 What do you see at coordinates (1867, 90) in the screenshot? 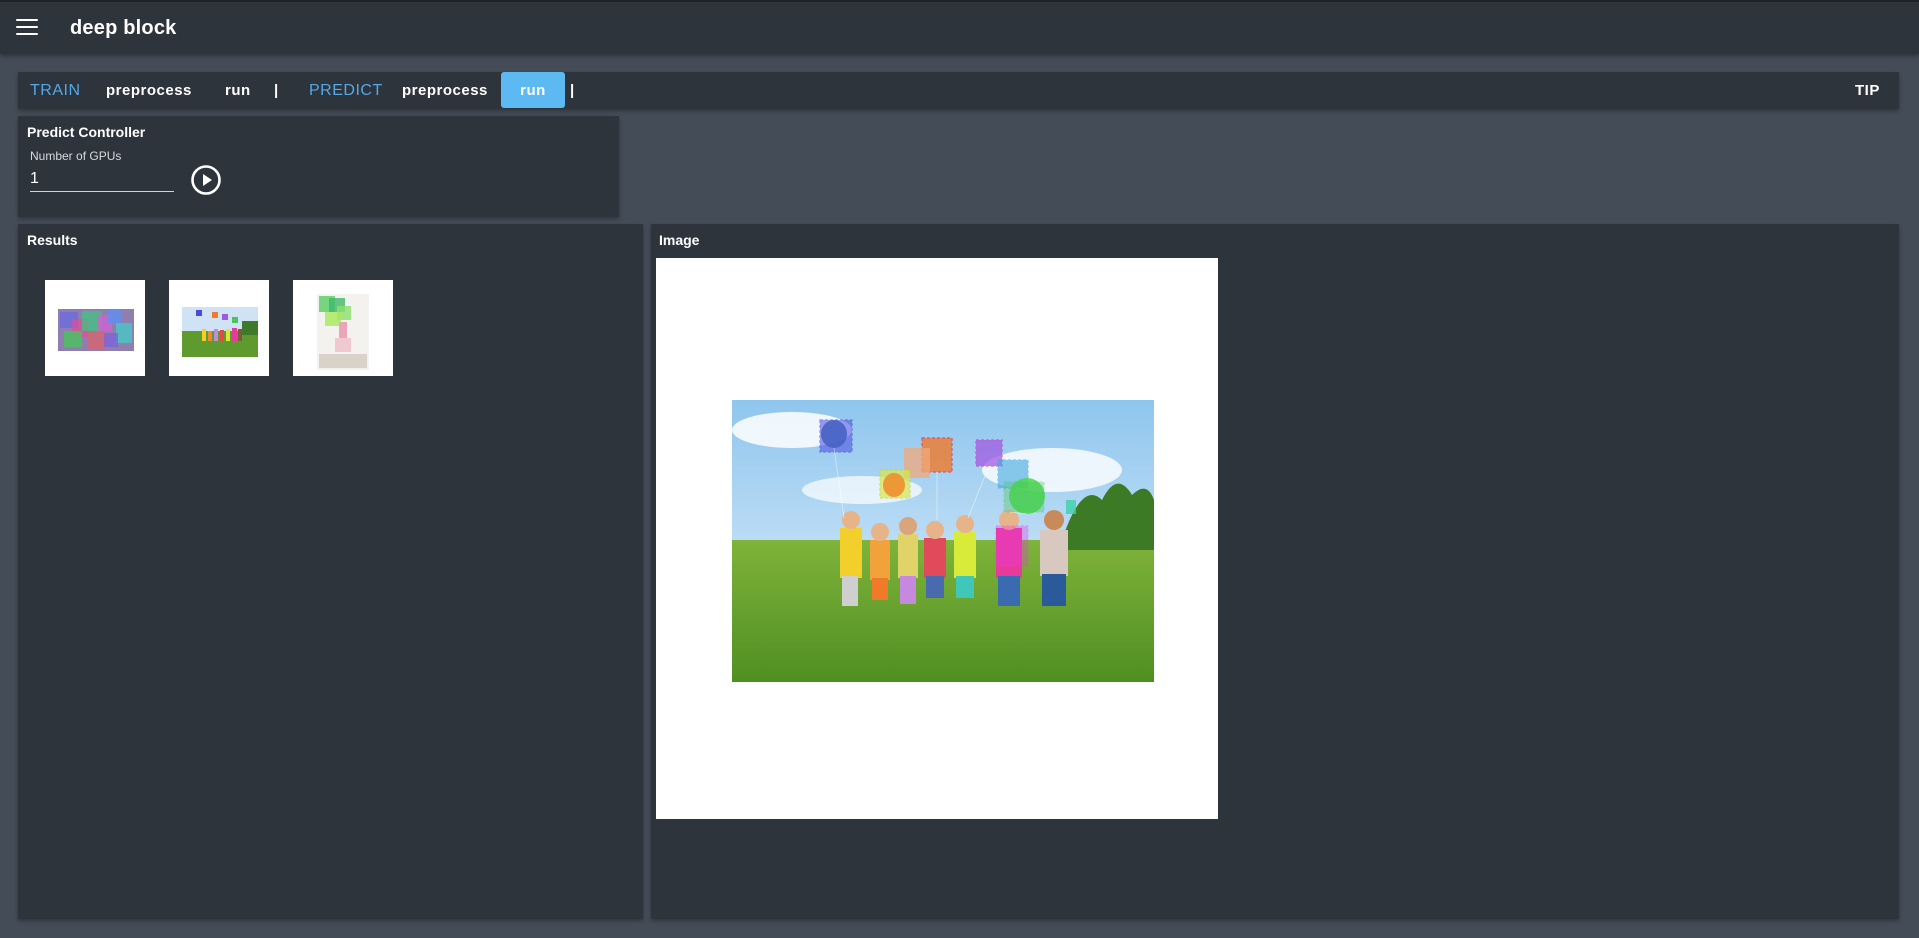
I see `tip-button: TIP` at bounding box center [1867, 90].